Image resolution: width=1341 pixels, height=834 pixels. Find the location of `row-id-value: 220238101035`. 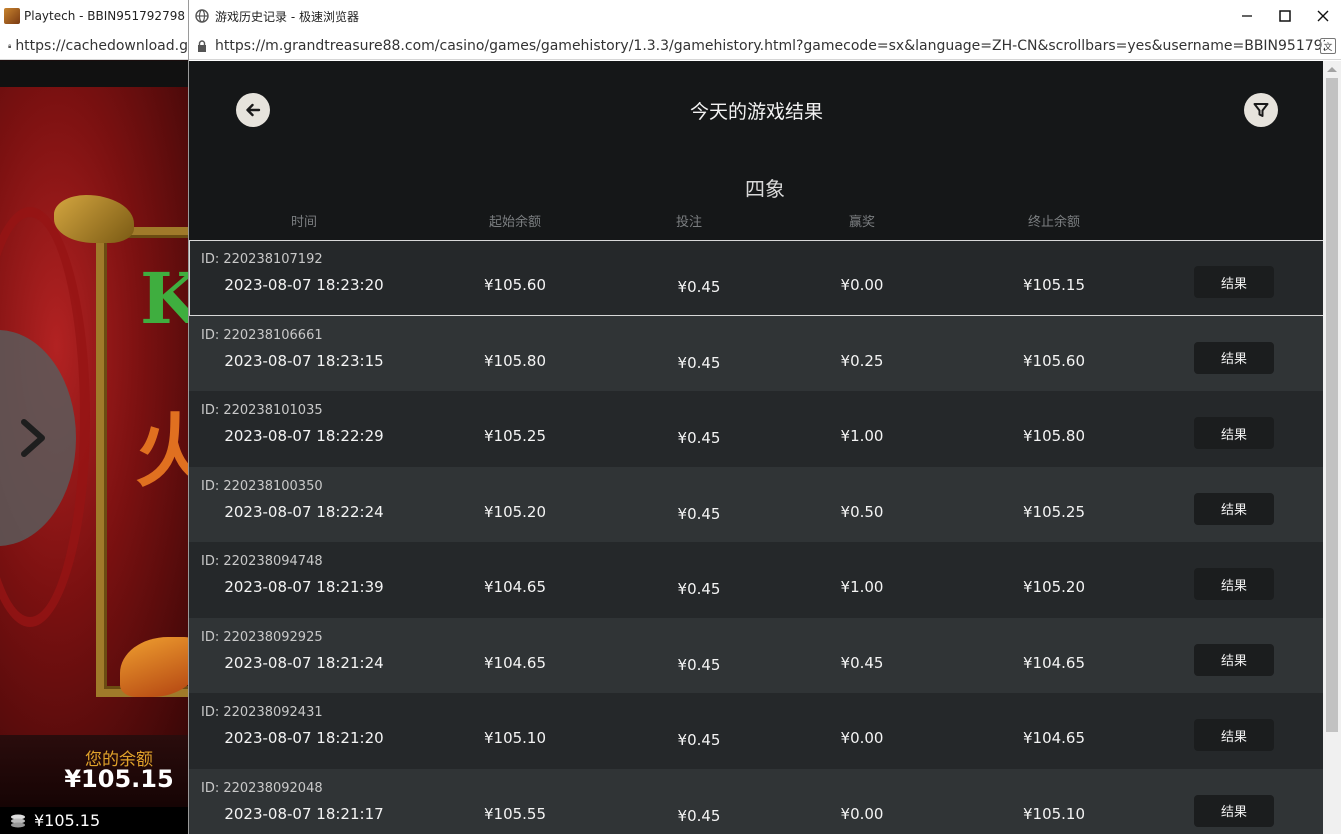

row-id-value: 220238101035 is located at coordinates (273, 410).